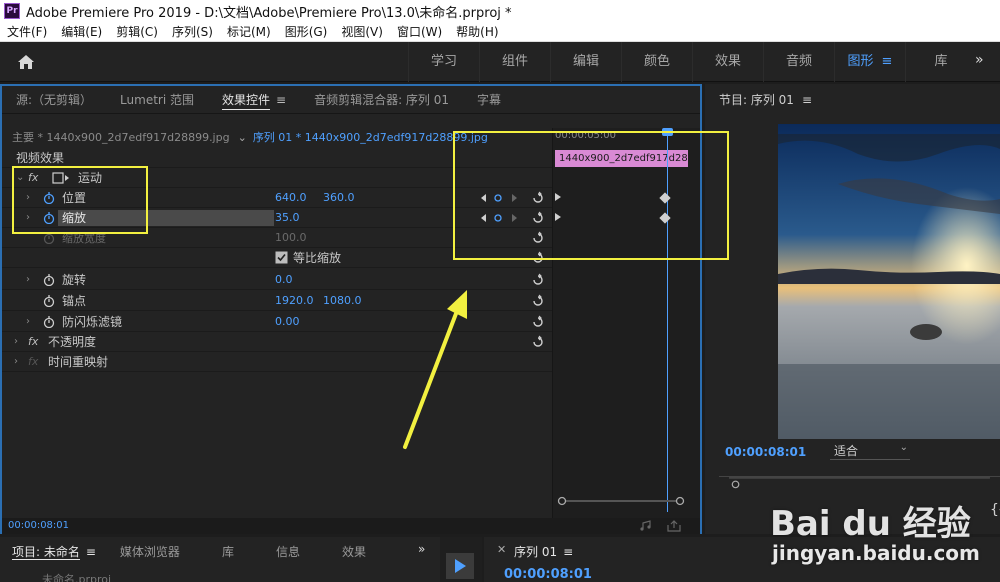 The width and height of the screenshot is (1000, 582). Describe the element at coordinates (342, 300) in the screenshot. I see `anchor-y-value: 1080.0` at that location.